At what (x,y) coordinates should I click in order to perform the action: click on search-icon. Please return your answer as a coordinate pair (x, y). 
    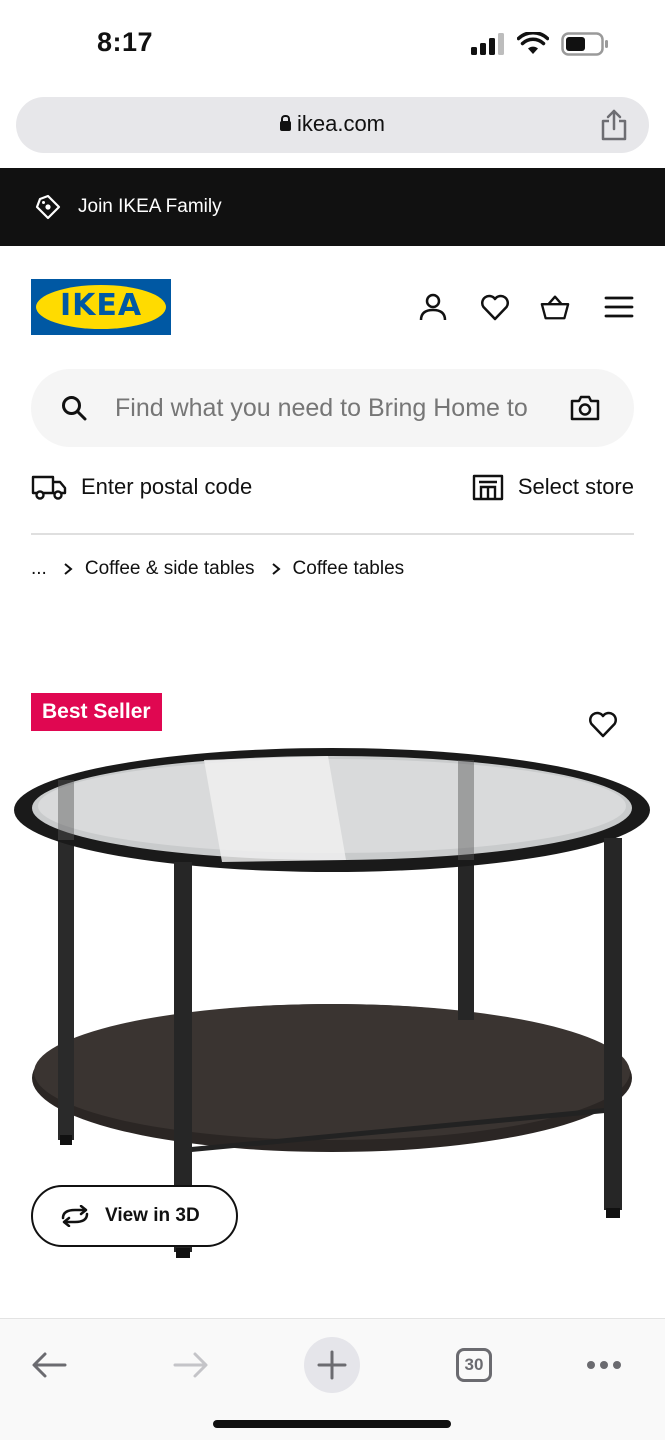
    Looking at the image, I should click on (74, 408).